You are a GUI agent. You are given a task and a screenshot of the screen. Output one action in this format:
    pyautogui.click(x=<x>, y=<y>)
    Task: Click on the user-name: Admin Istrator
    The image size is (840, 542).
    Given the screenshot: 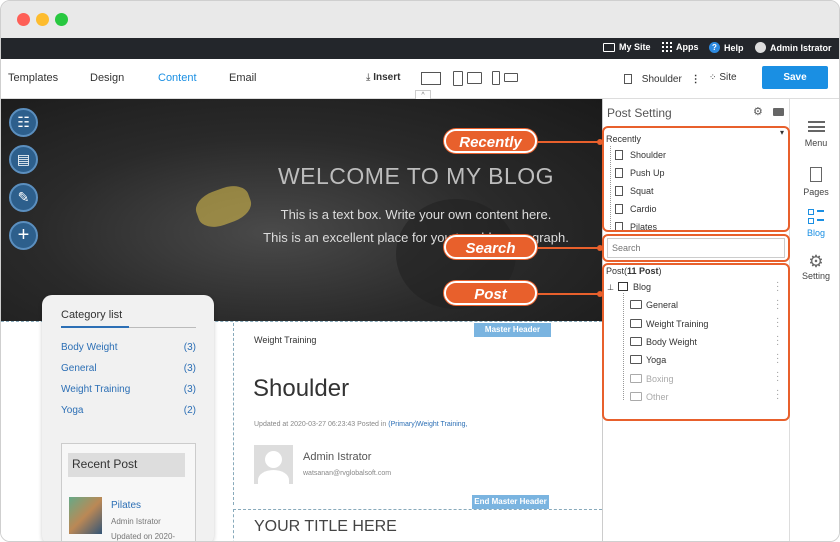 What is the action you would take?
    pyautogui.click(x=801, y=47)
    